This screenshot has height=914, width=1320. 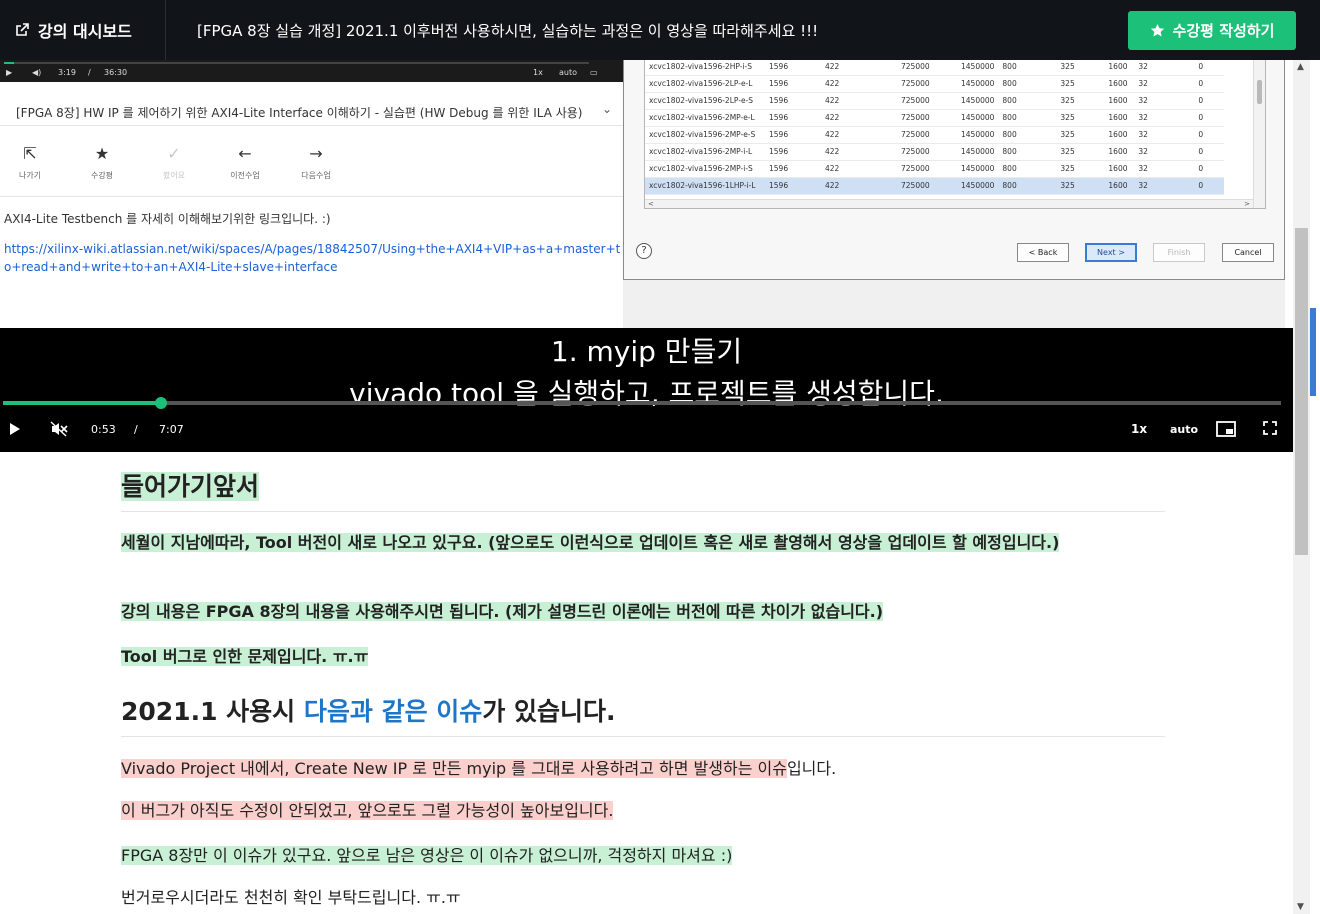 What do you see at coordinates (1157, 30) in the screenshot?
I see `star-icon` at bounding box center [1157, 30].